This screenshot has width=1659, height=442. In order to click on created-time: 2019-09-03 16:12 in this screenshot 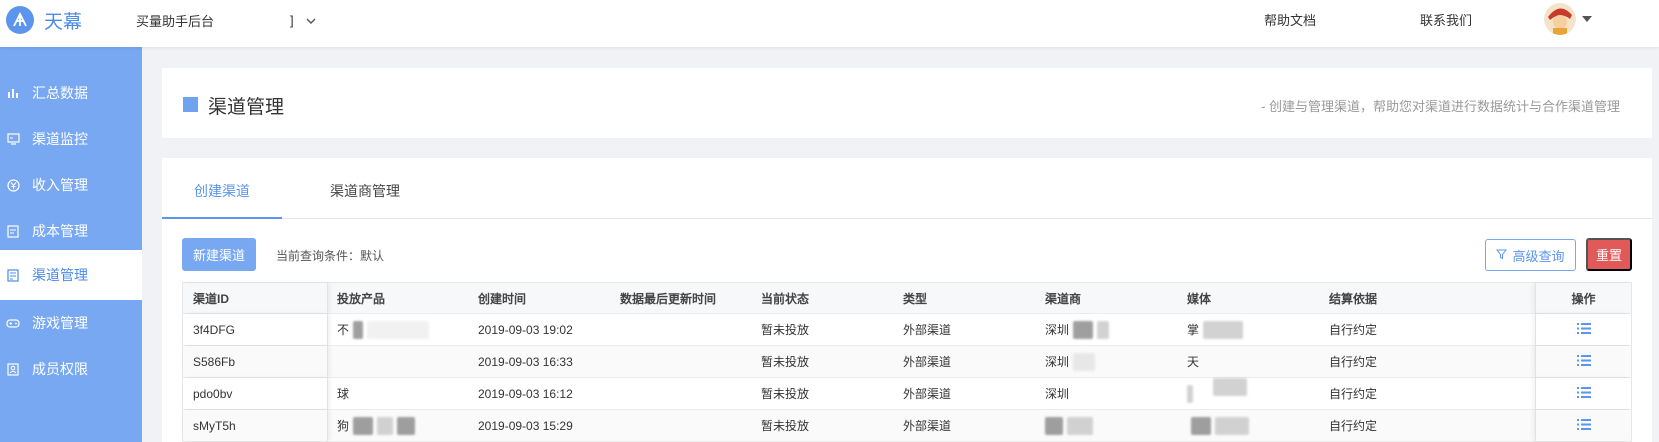, I will do `click(525, 393)`.